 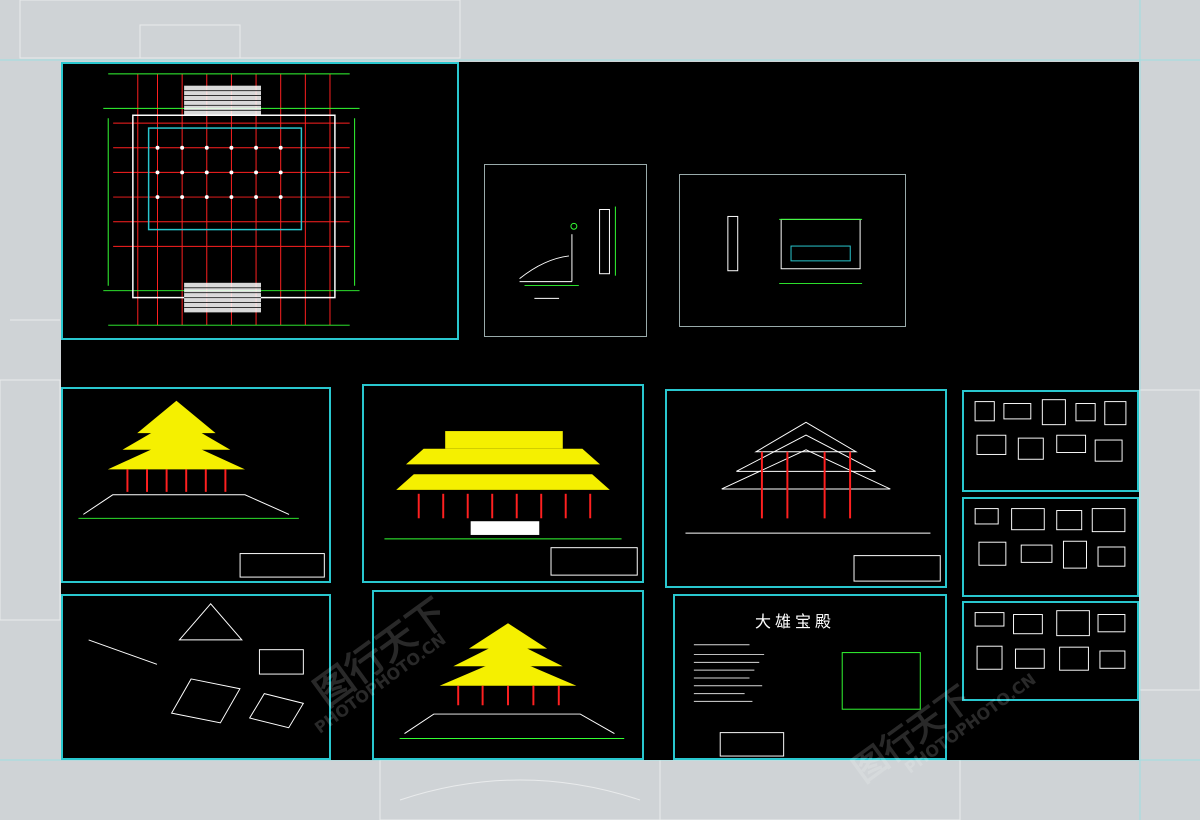 I want to click on sheet-facade-detail, so click(x=792, y=250).